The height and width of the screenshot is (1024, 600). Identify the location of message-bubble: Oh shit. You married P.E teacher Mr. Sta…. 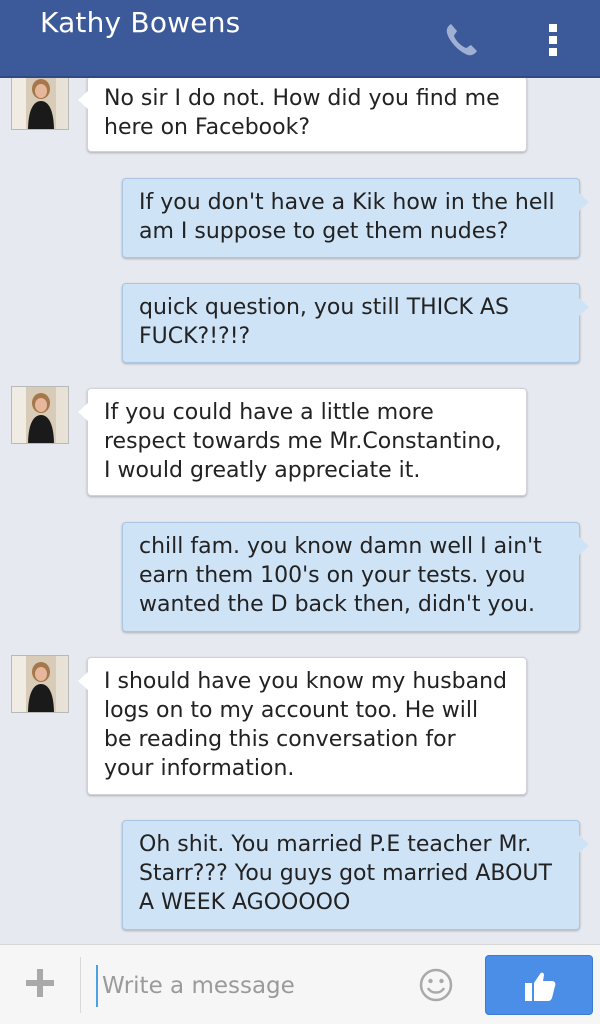
(355, 875).